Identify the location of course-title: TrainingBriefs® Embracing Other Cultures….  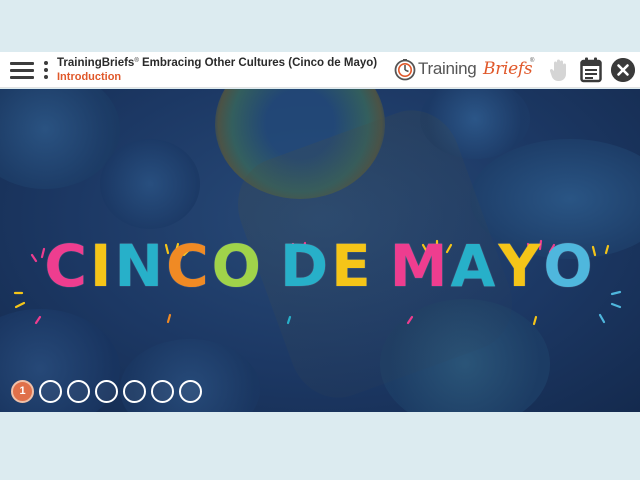
(217, 63).